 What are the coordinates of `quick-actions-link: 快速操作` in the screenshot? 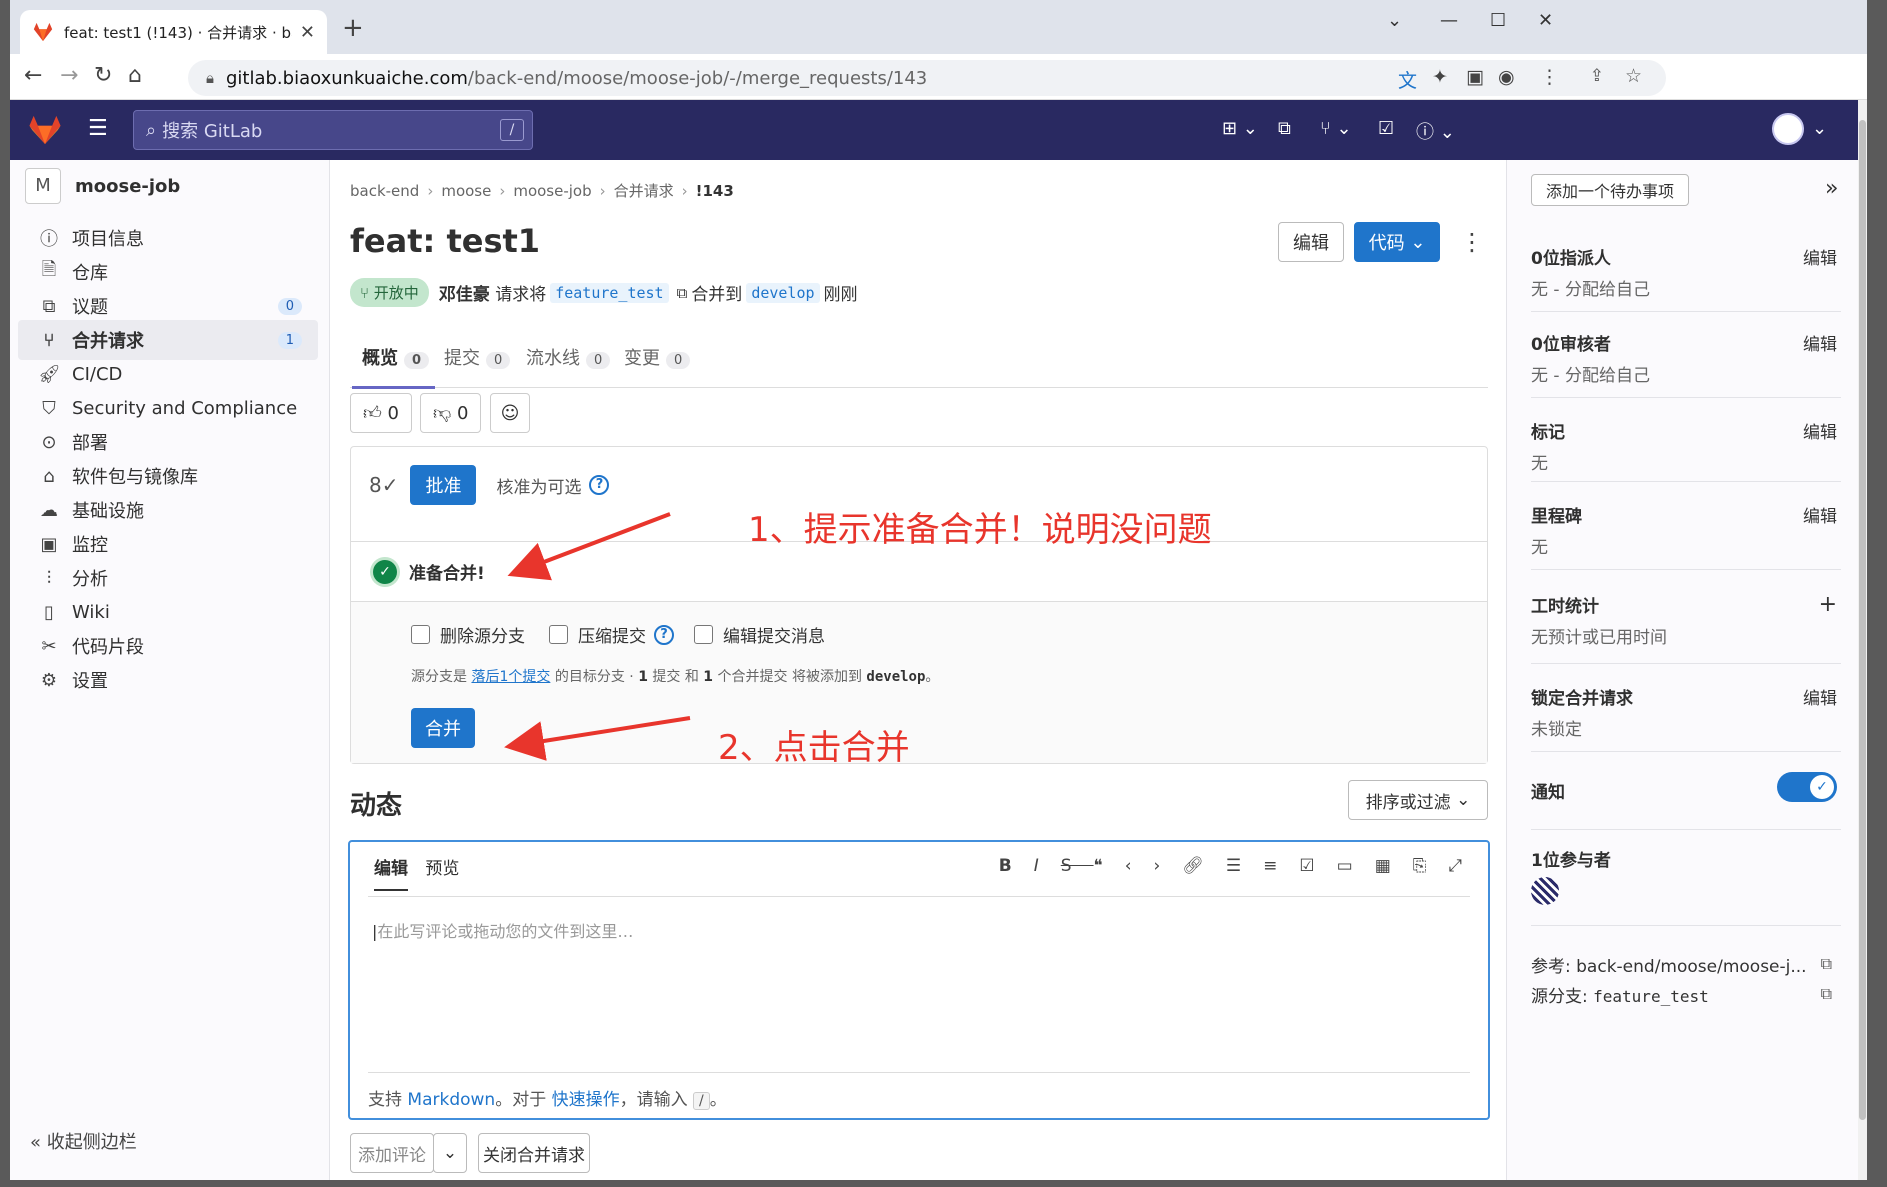 It's located at (586, 1100).